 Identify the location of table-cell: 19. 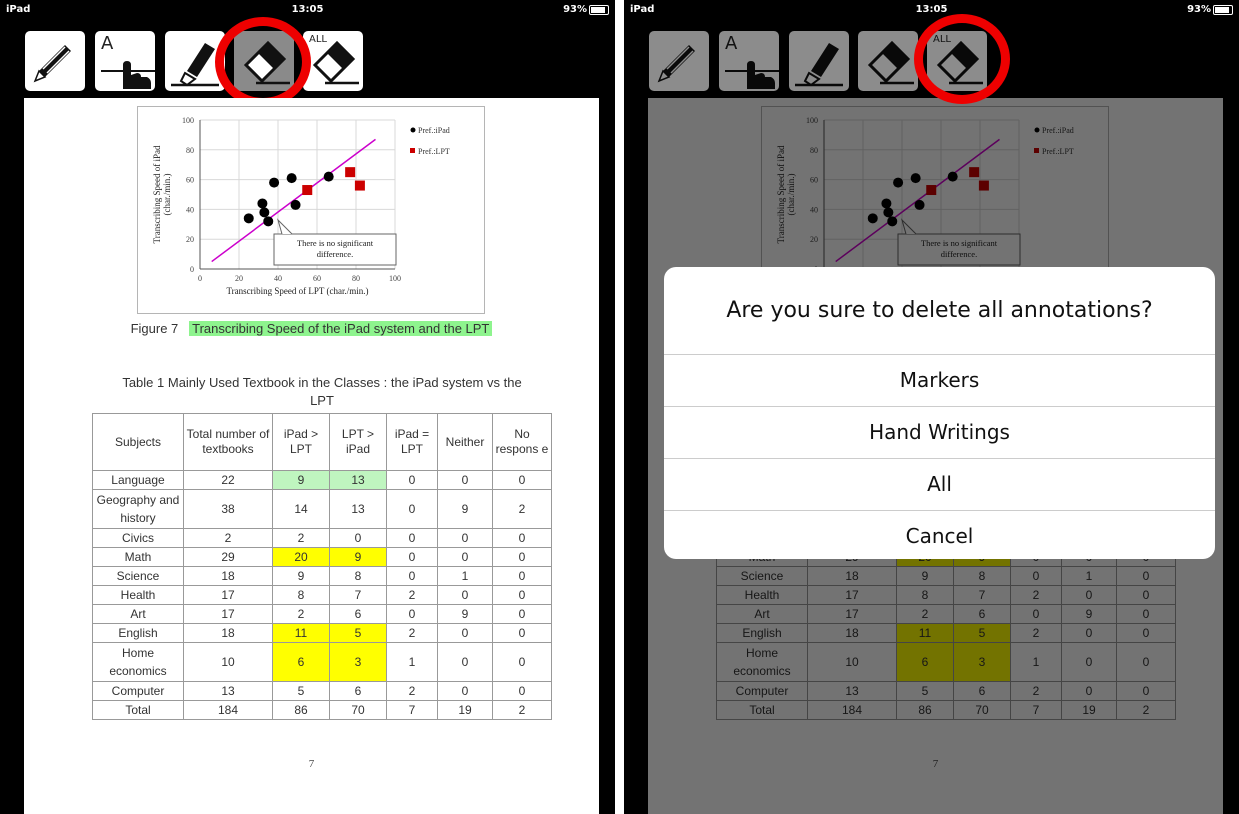
(465, 710).